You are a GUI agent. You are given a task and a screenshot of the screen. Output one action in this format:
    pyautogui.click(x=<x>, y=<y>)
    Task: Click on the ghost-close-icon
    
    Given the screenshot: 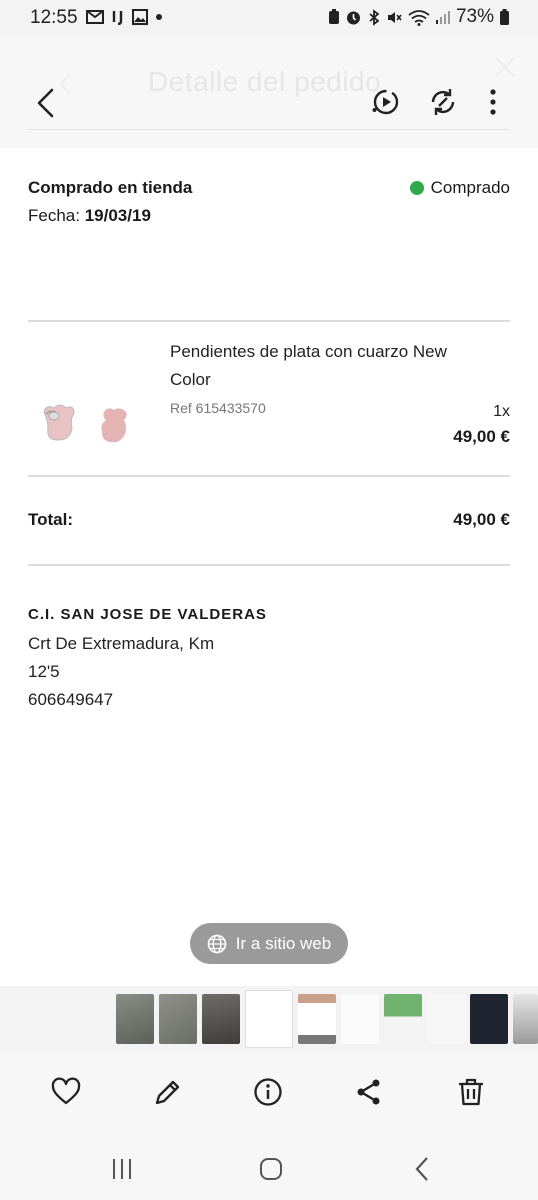 What is the action you would take?
    pyautogui.click(x=505, y=67)
    